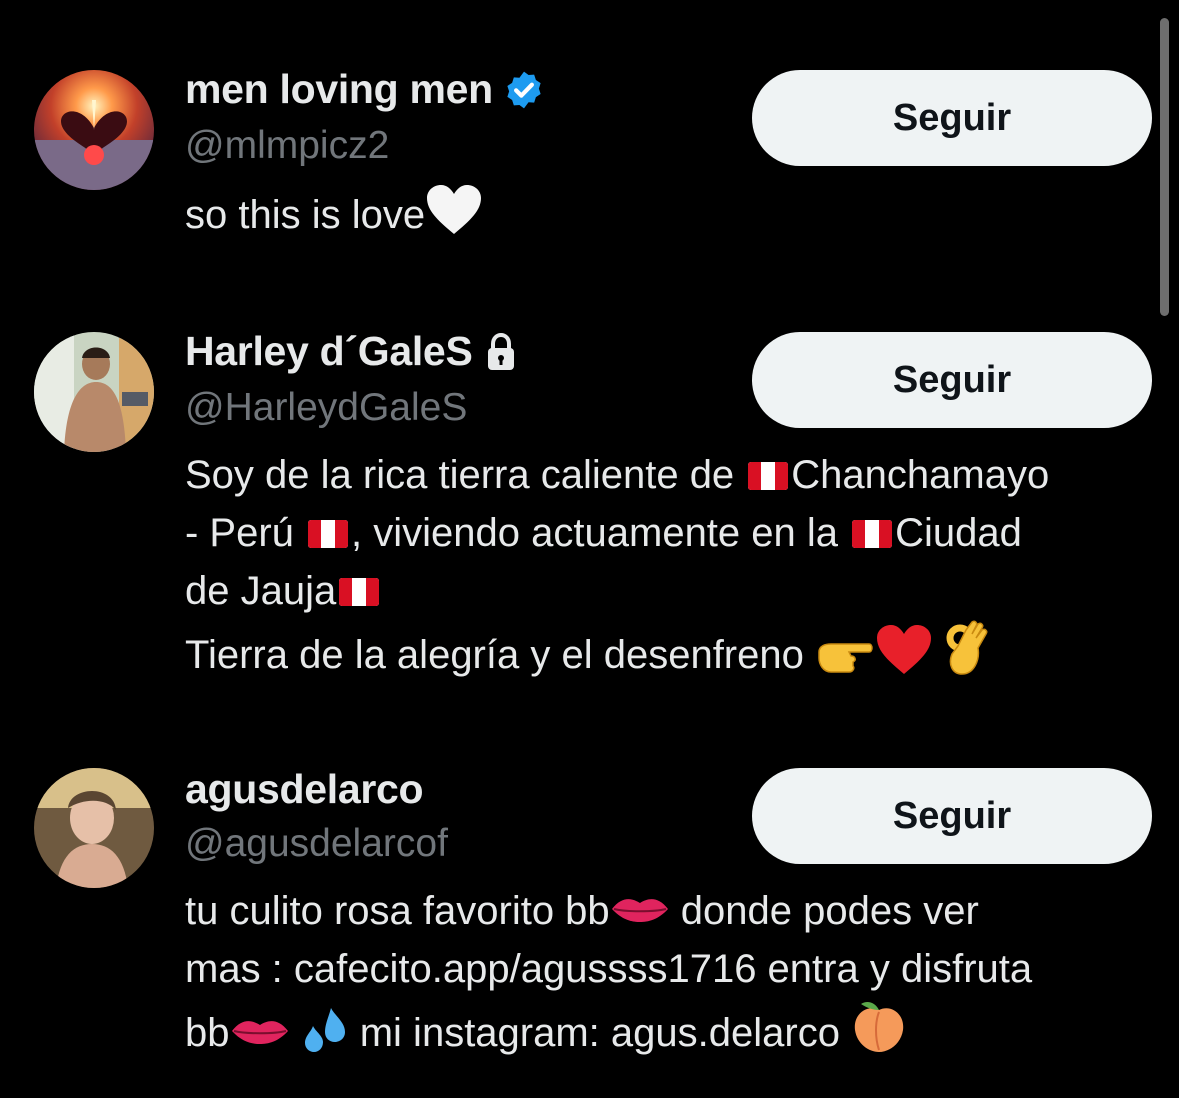 The width and height of the screenshot is (1179, 1098). What do you see at coordinates (245, 533) in the screenshot?
I see `bio-text: - Perú` at bounding box center [245, 533].